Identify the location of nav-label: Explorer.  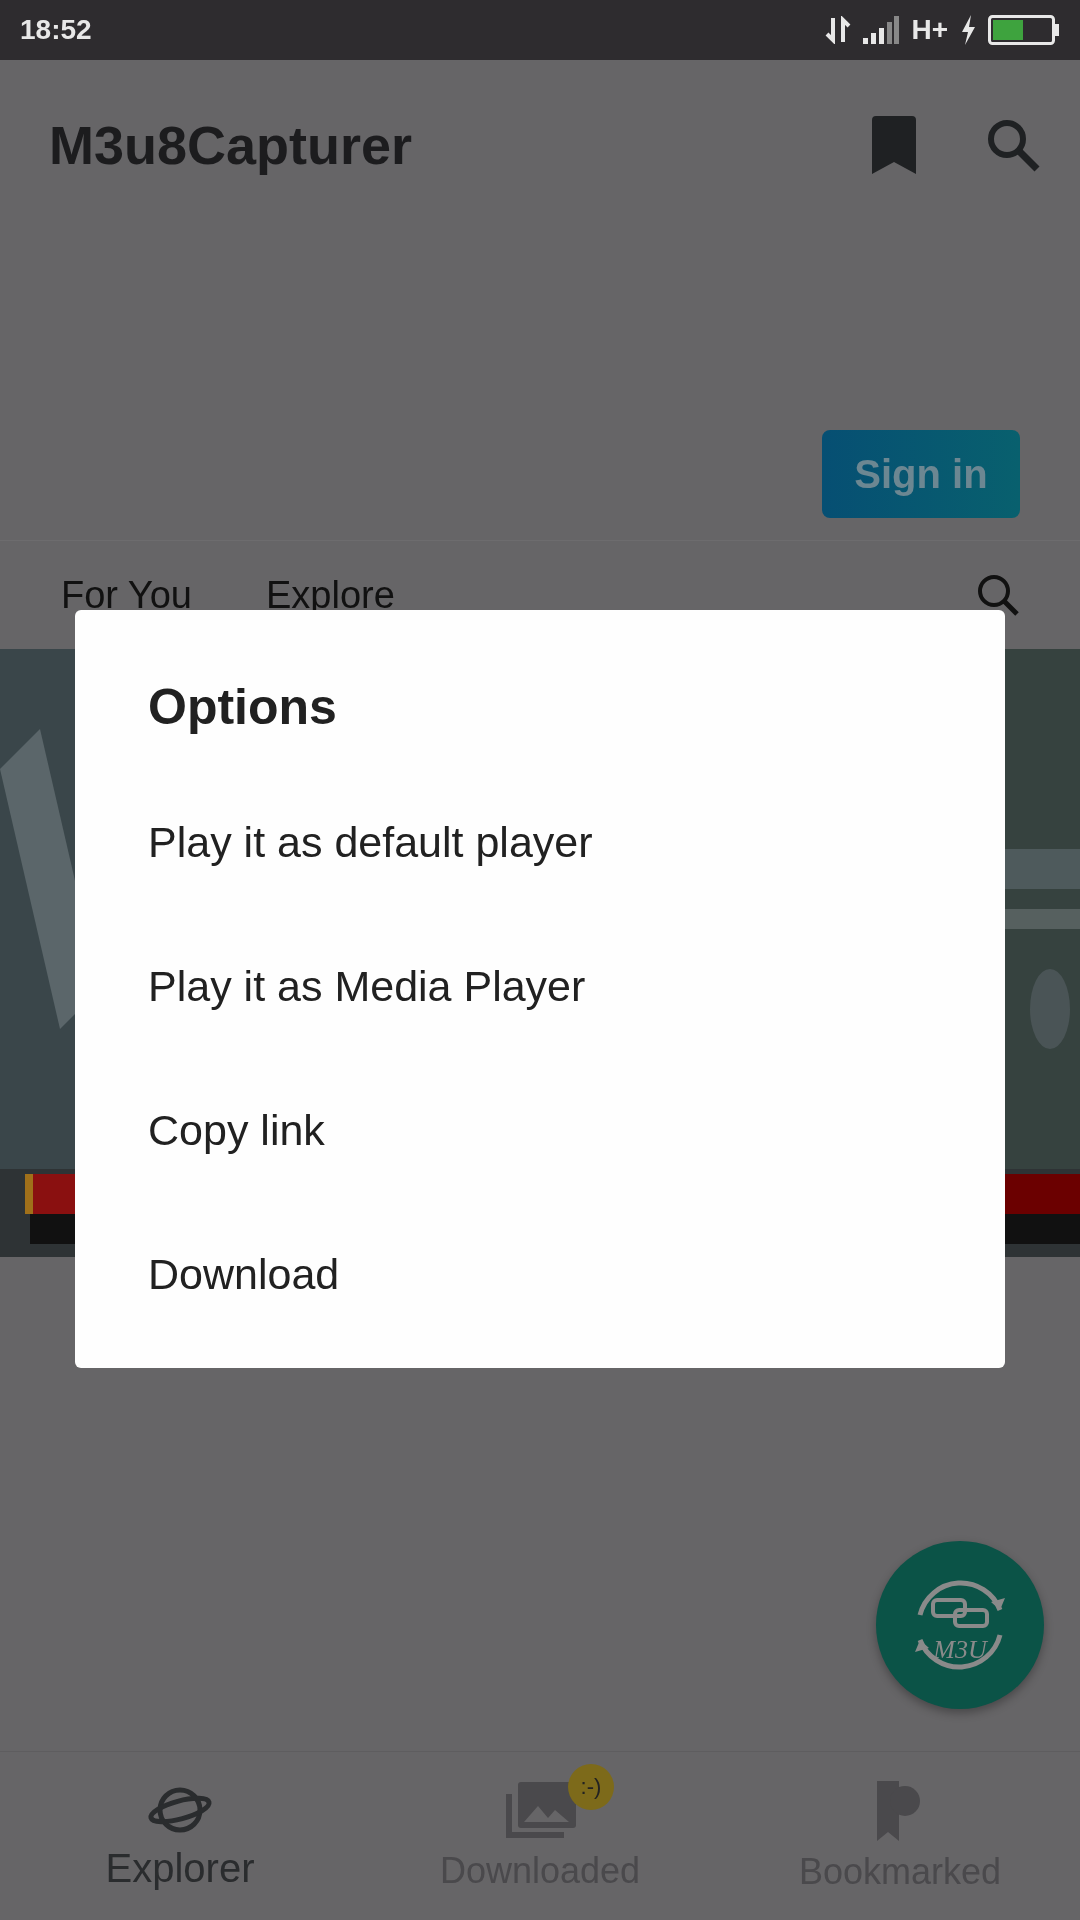
(180, 1868).